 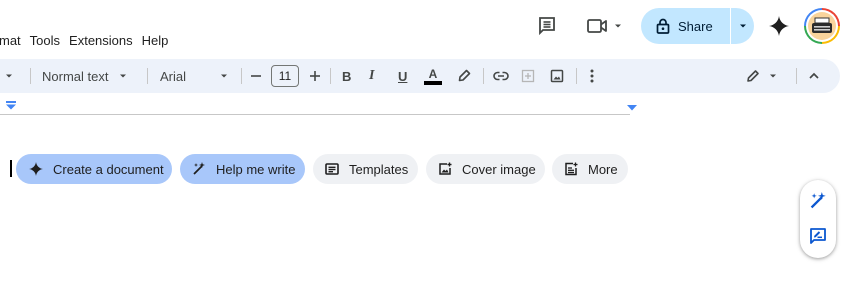 I want to click on rate-review-icon, so click(x=818, y=236).